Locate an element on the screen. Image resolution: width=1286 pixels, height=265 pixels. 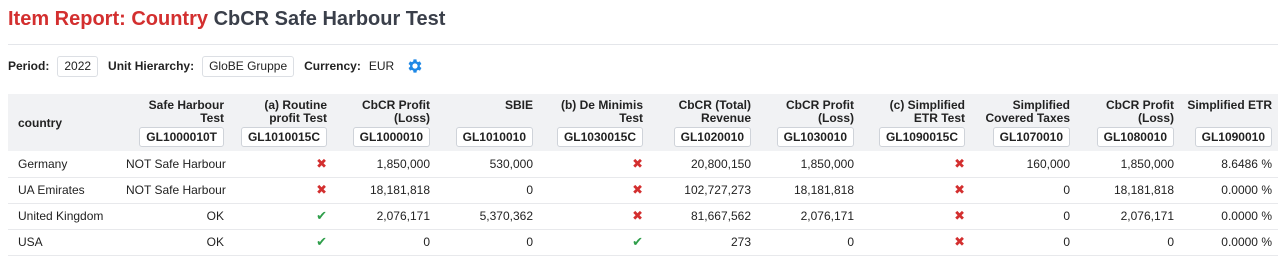
column-header: (c) Simplified ETR Test GL1090015C is located at coordinates (915, 122).